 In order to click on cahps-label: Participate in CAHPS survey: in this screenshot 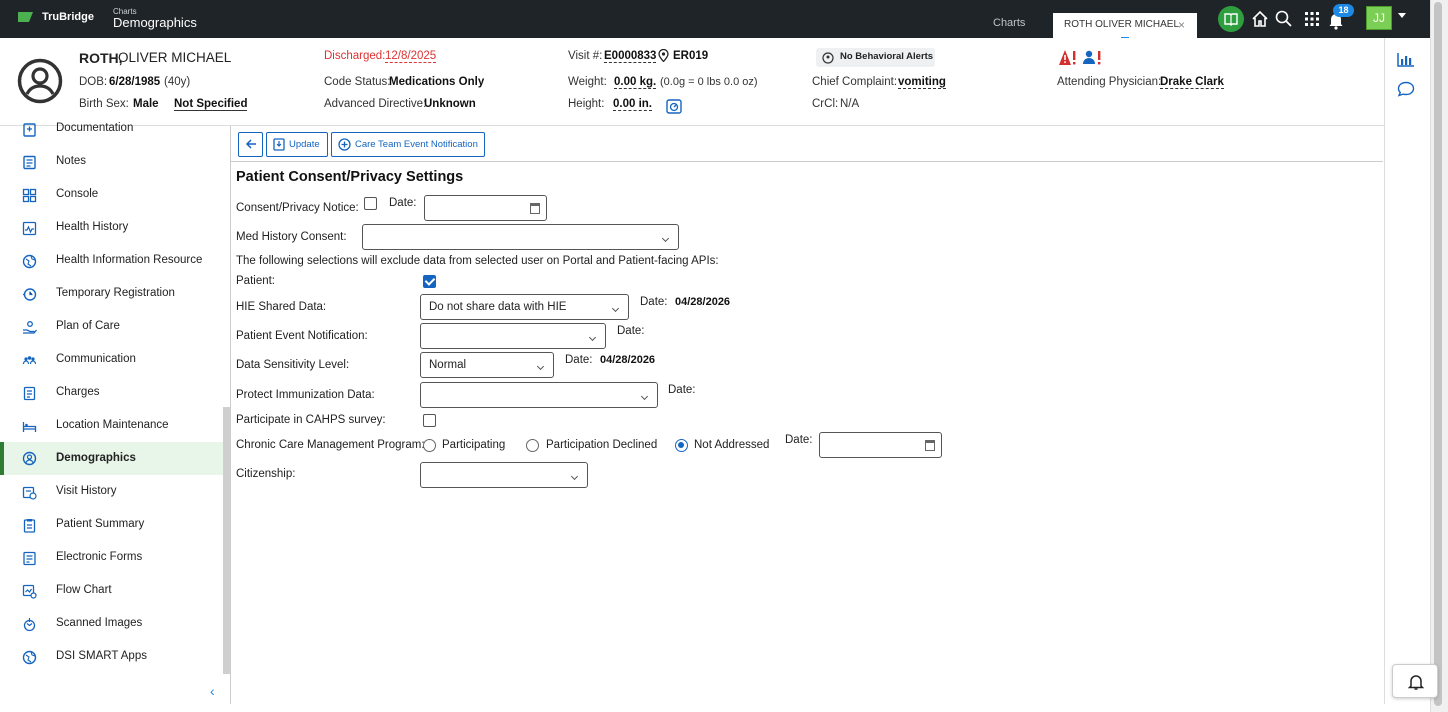, I will do `click(311, 420)`.